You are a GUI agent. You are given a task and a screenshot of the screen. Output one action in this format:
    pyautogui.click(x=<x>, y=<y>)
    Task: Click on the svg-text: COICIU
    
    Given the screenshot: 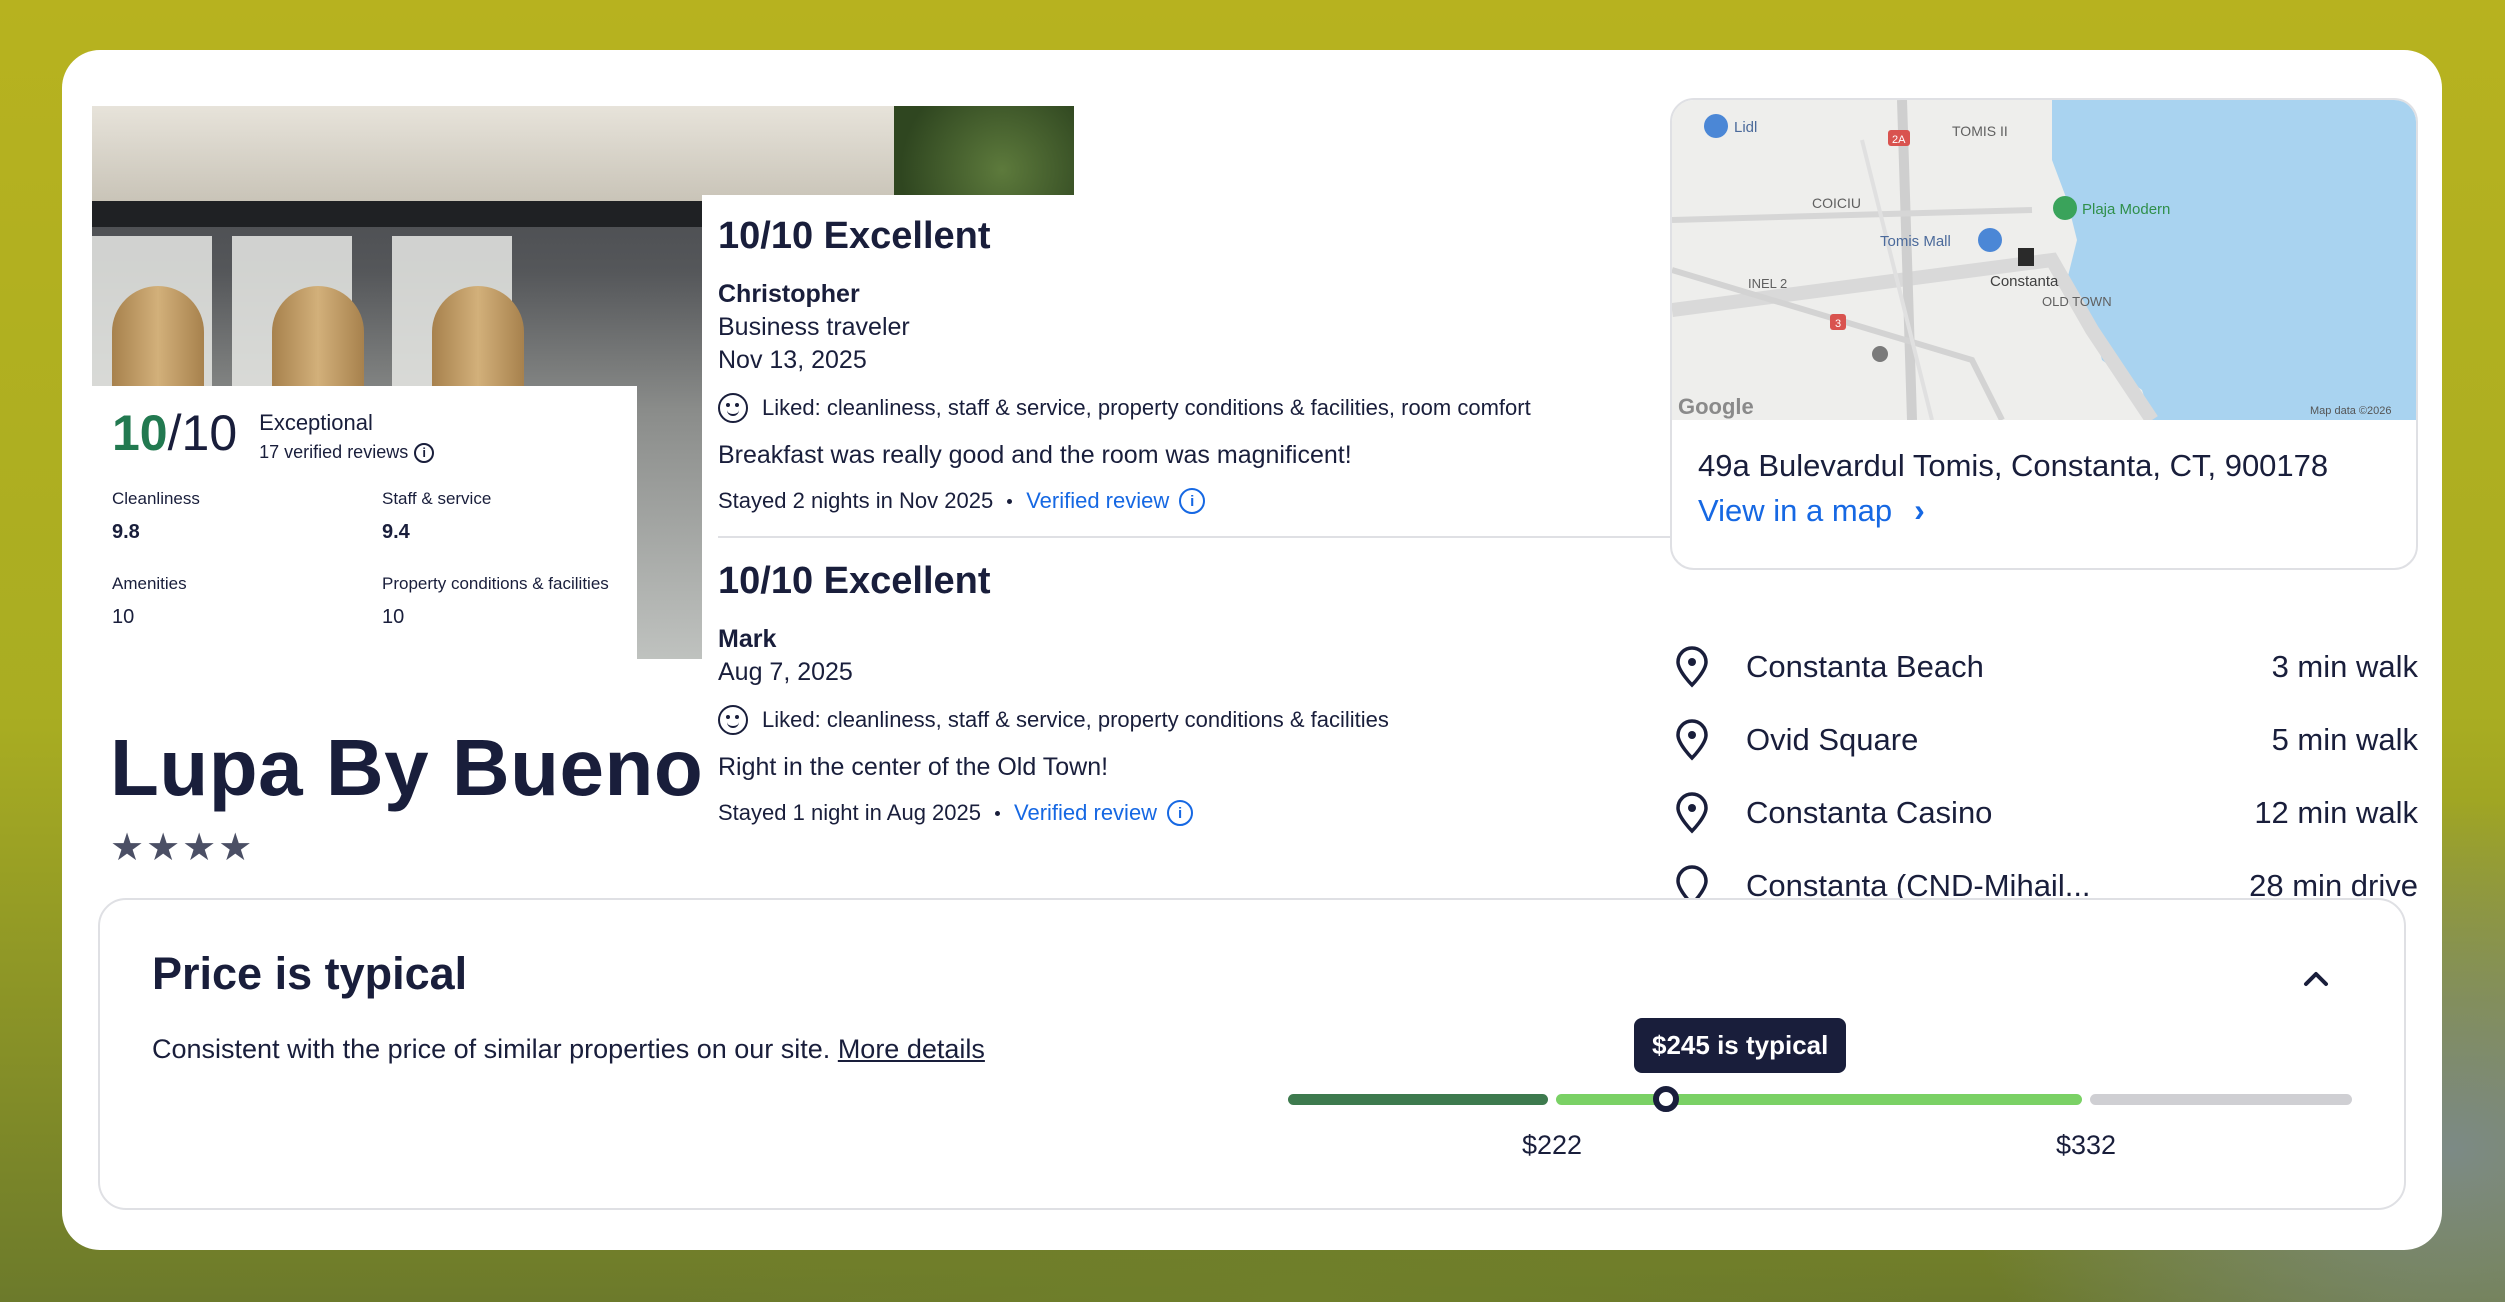 What is the action you would take?
    pyautogui.click(x=1836, y=203)
    